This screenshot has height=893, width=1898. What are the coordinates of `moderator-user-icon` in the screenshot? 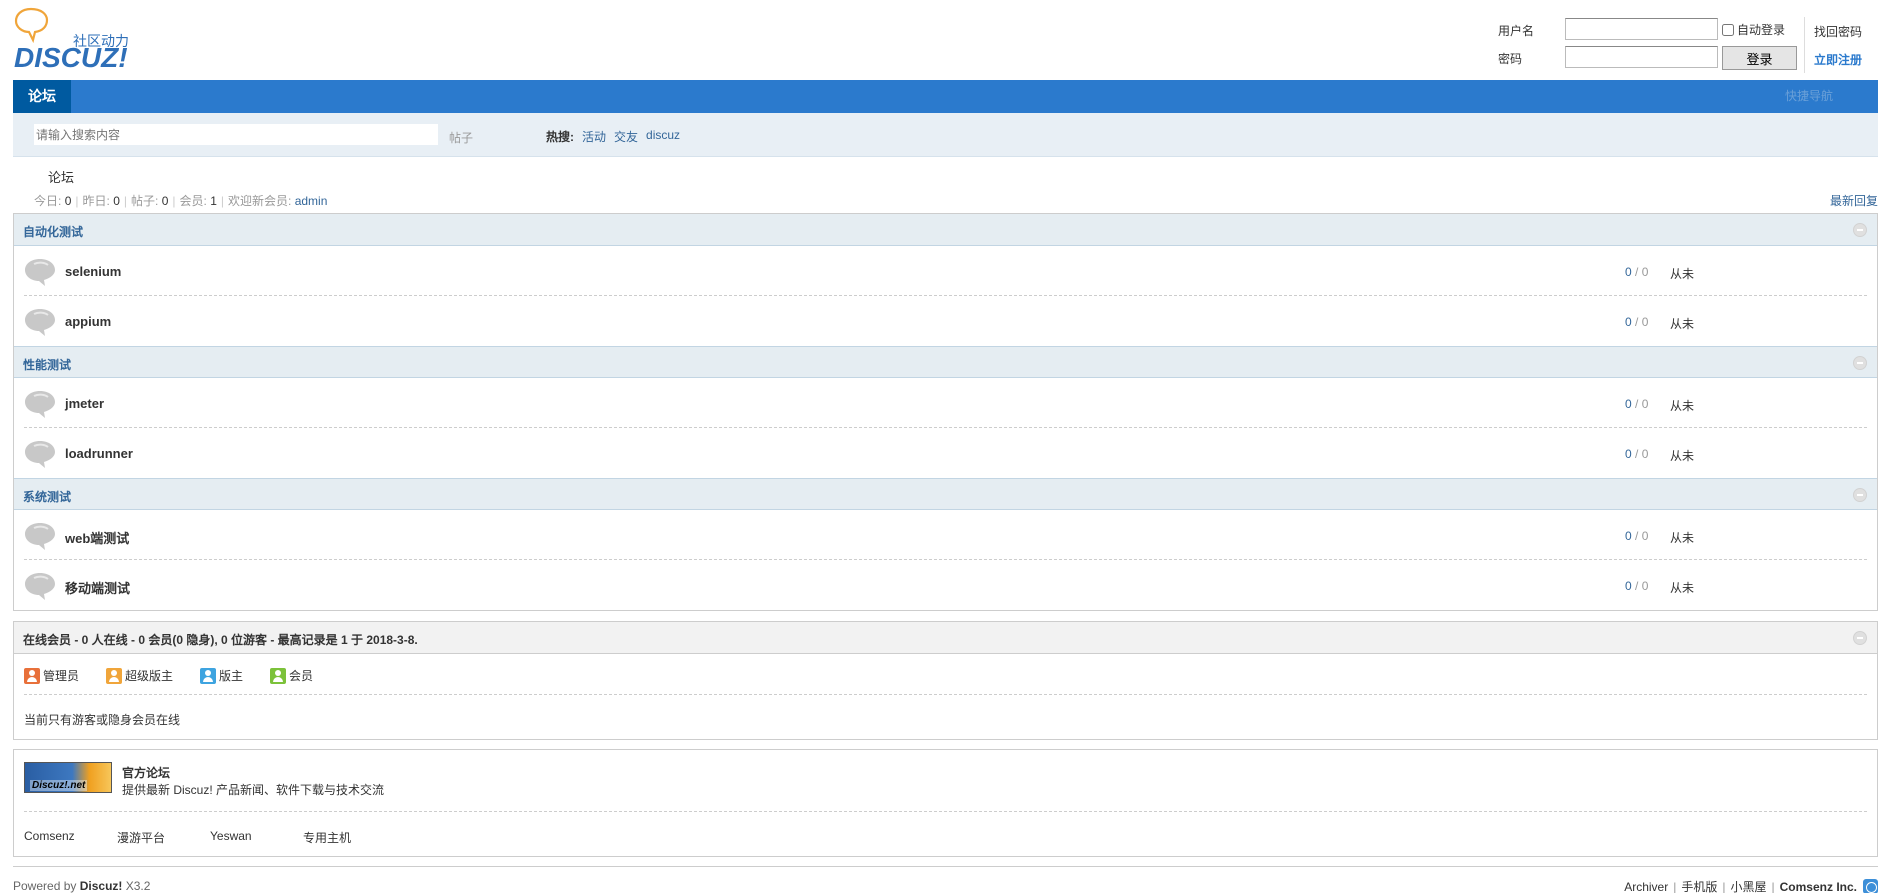 It's located at (208, 675).